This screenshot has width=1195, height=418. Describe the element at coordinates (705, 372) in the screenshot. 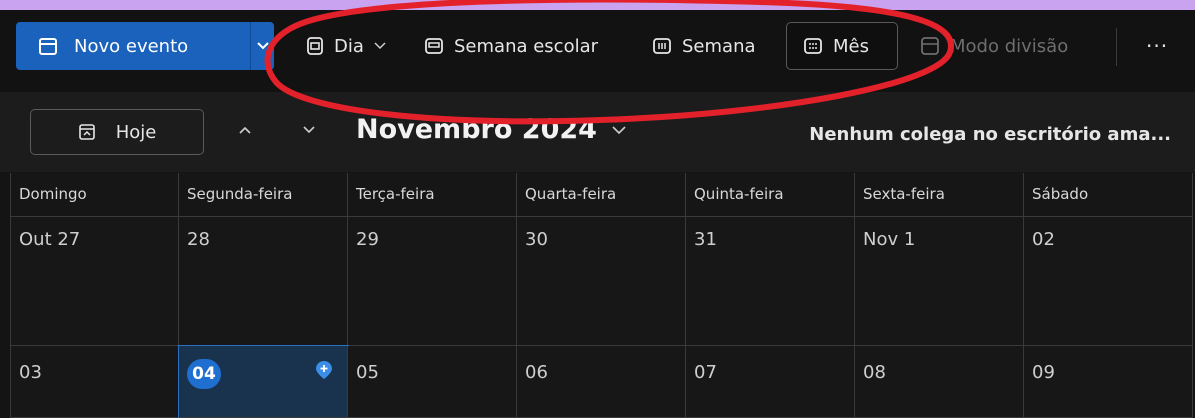

I see `day-number: 07` at that location.